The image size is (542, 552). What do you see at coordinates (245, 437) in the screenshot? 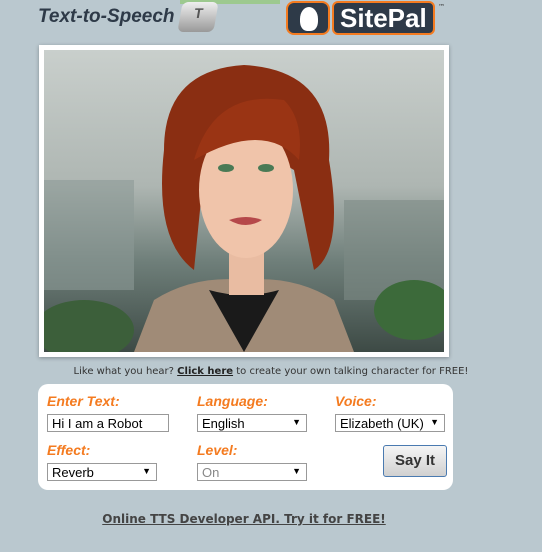
I see `tts-form: Enter Text: Hi I am a Robot Language` at bounding box center [245, 437].